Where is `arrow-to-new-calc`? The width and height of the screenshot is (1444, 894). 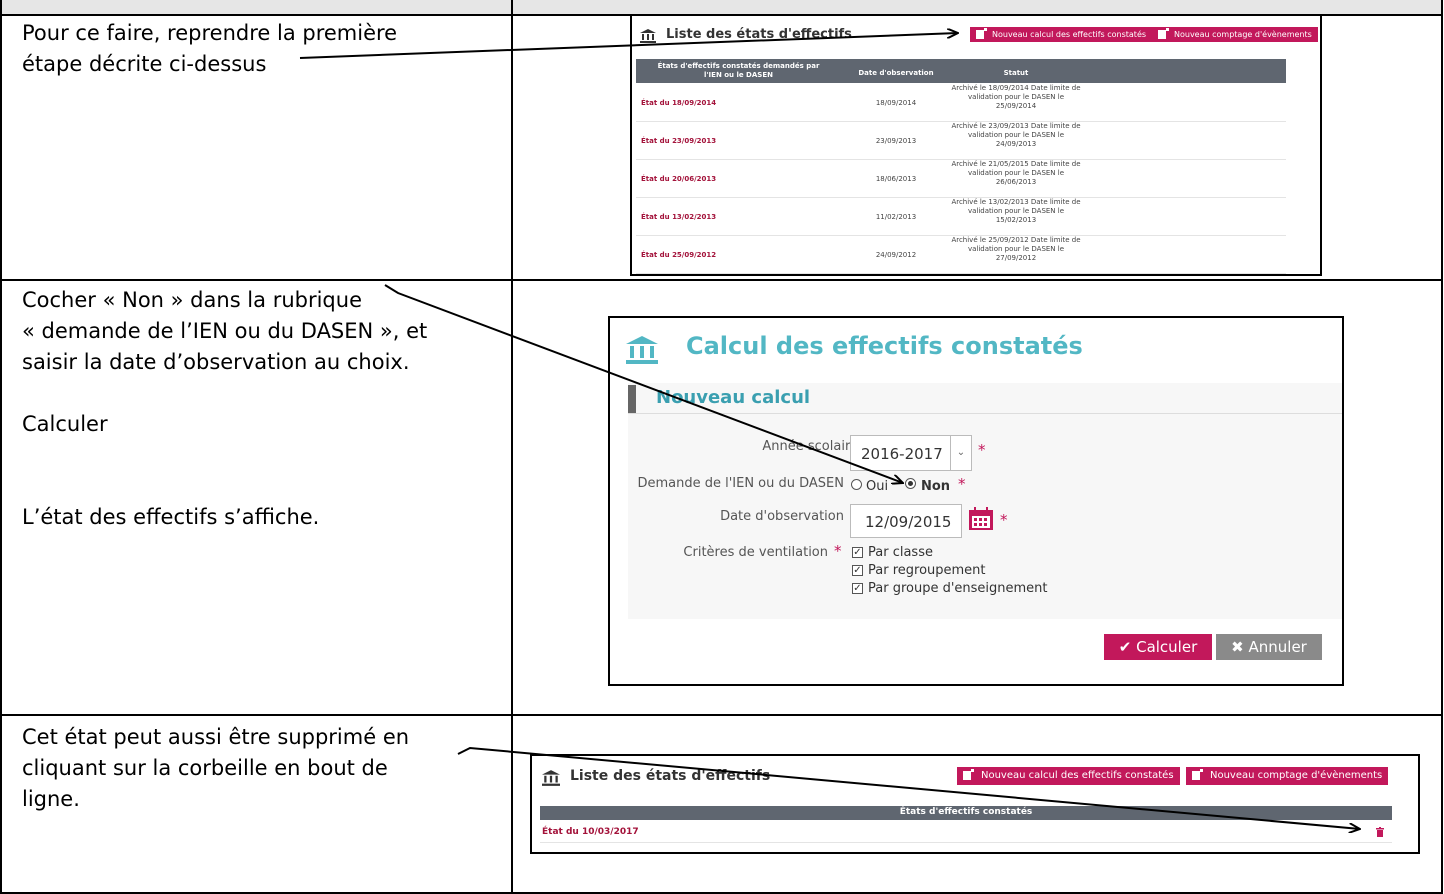
arrow-to-new-calc is located at coordinates (628, 46).